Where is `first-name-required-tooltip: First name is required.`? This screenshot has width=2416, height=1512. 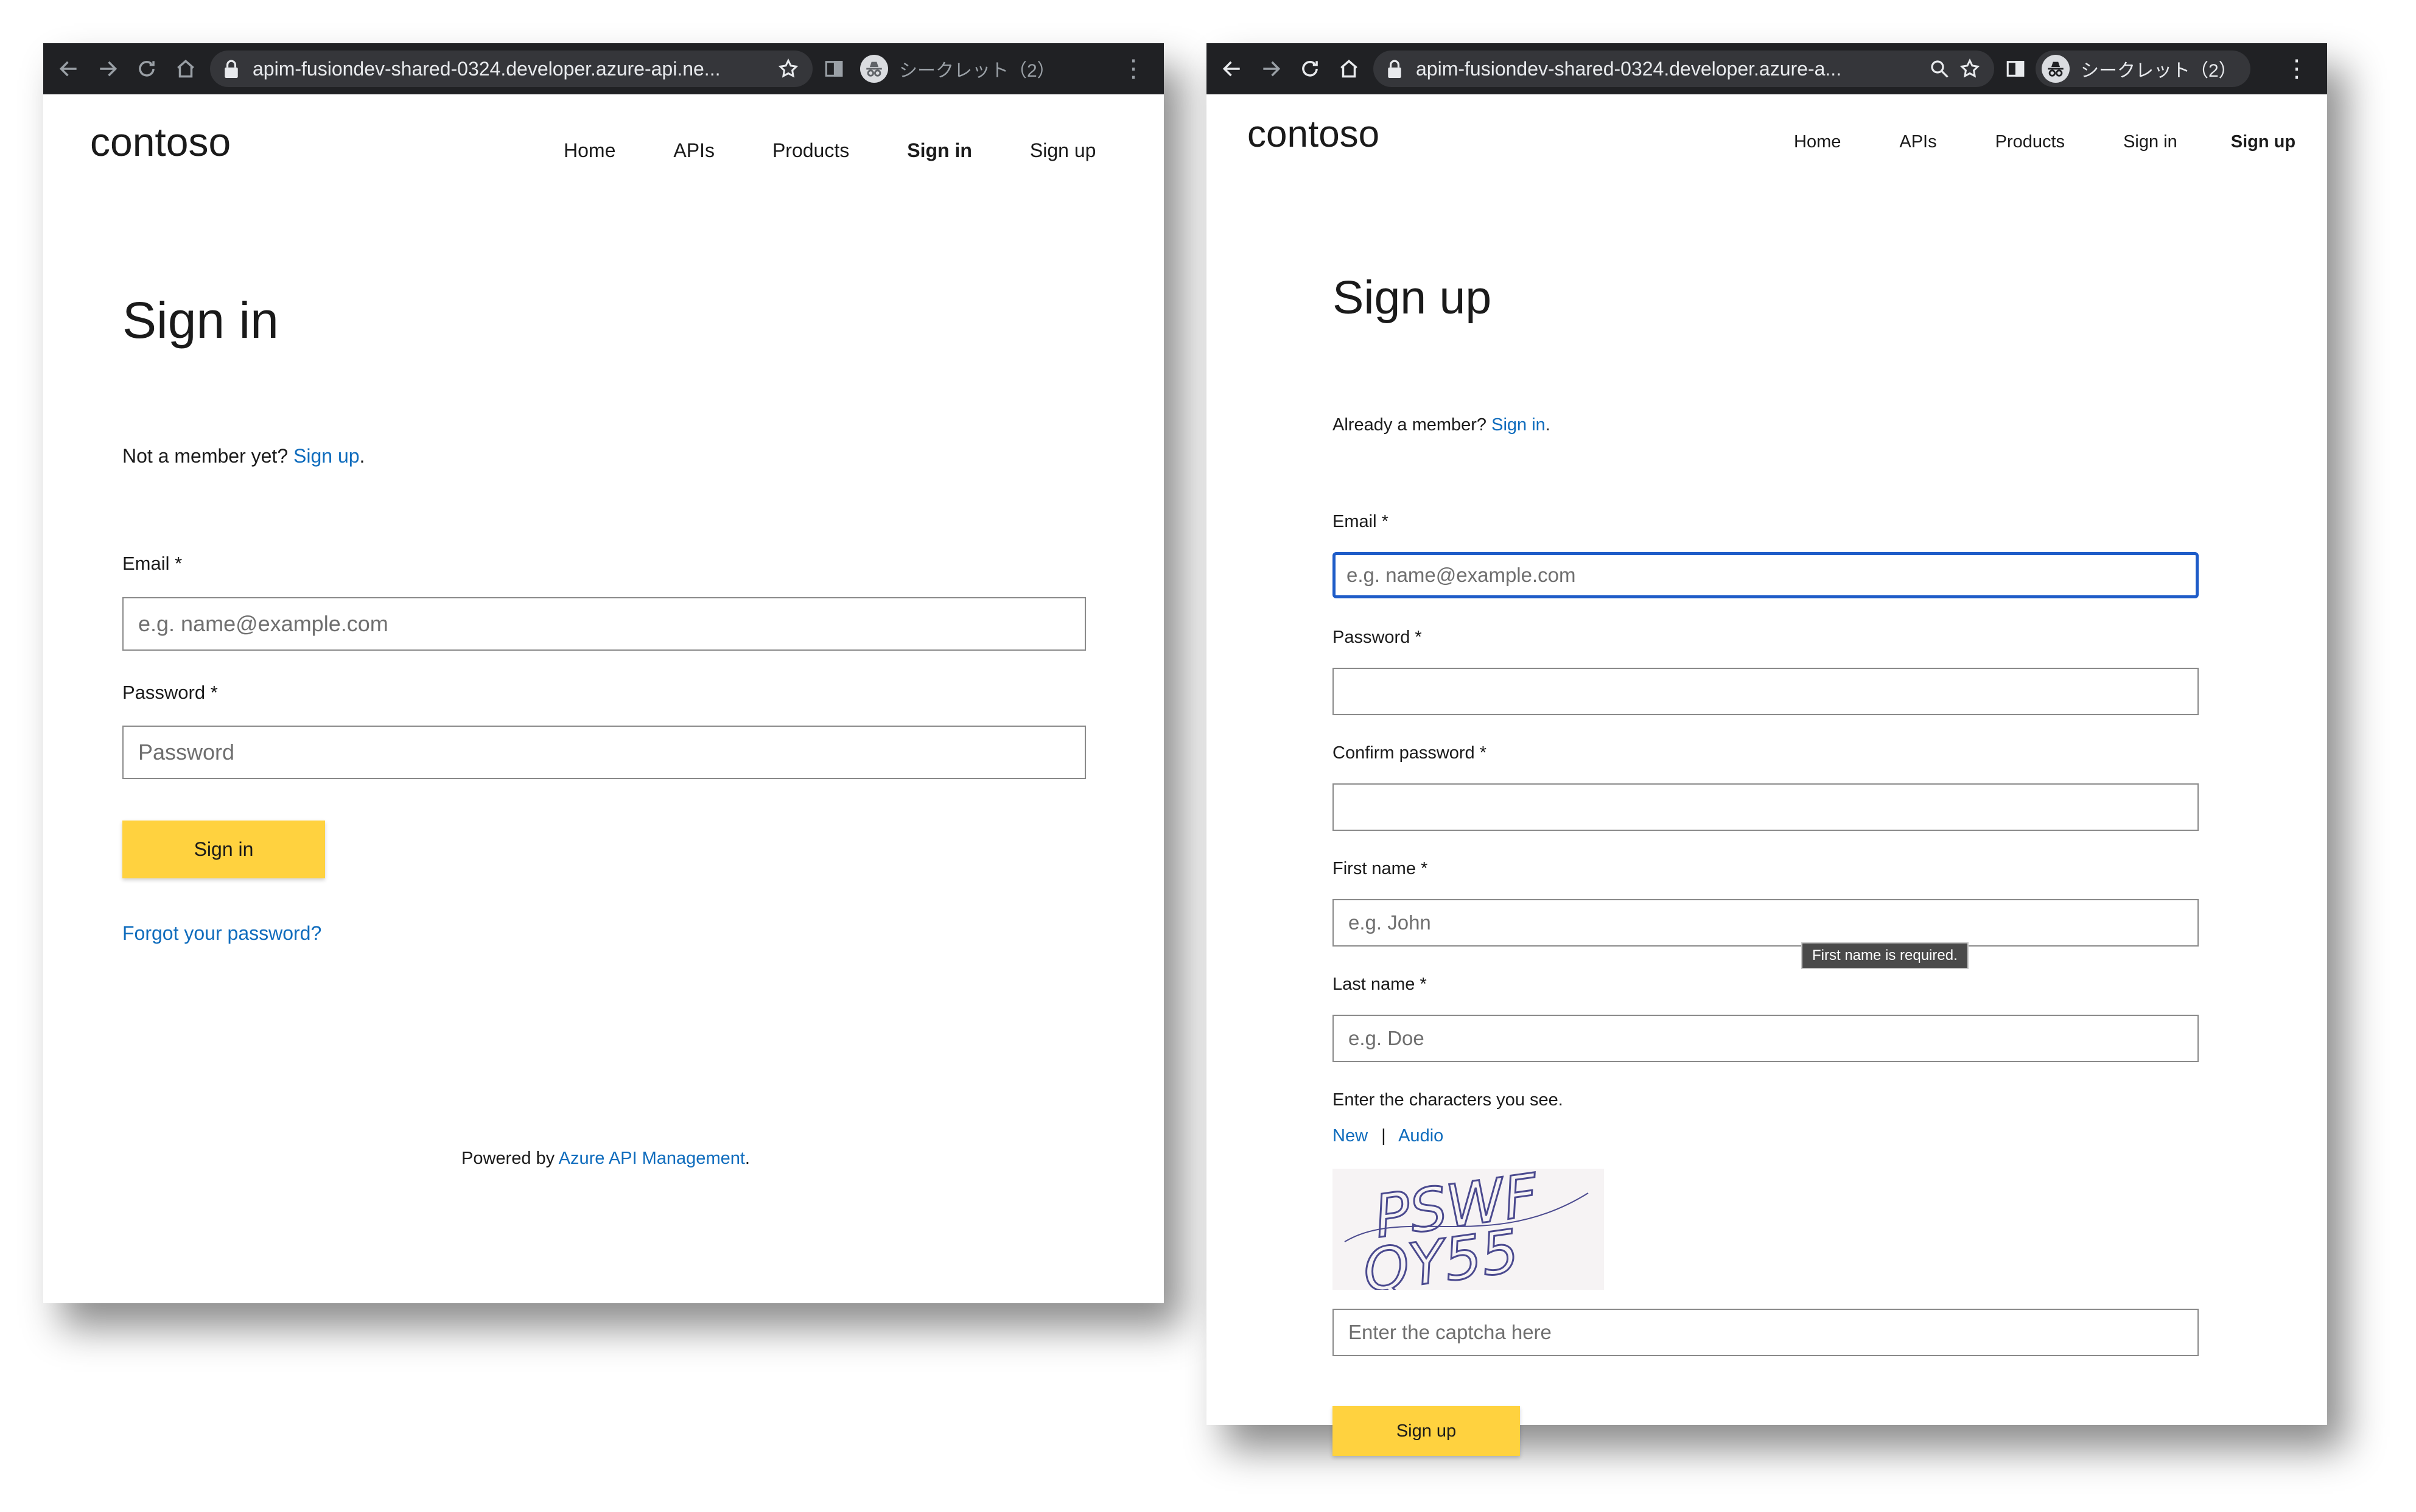
first-name-required-tooltip: First name is required. is located at coordinates (1885, 956).